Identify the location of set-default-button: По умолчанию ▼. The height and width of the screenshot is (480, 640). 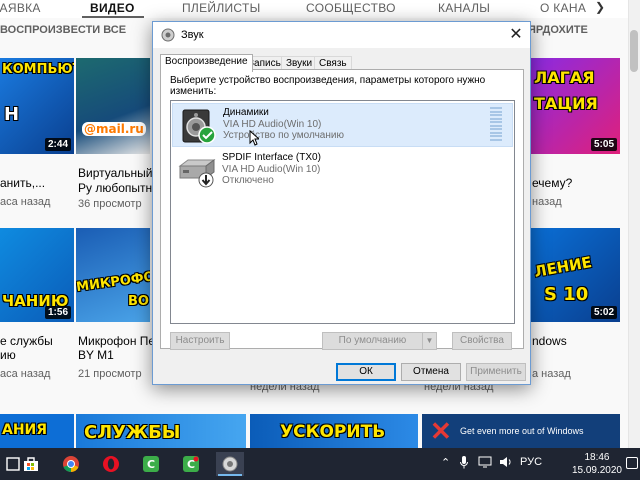
(379, 341).